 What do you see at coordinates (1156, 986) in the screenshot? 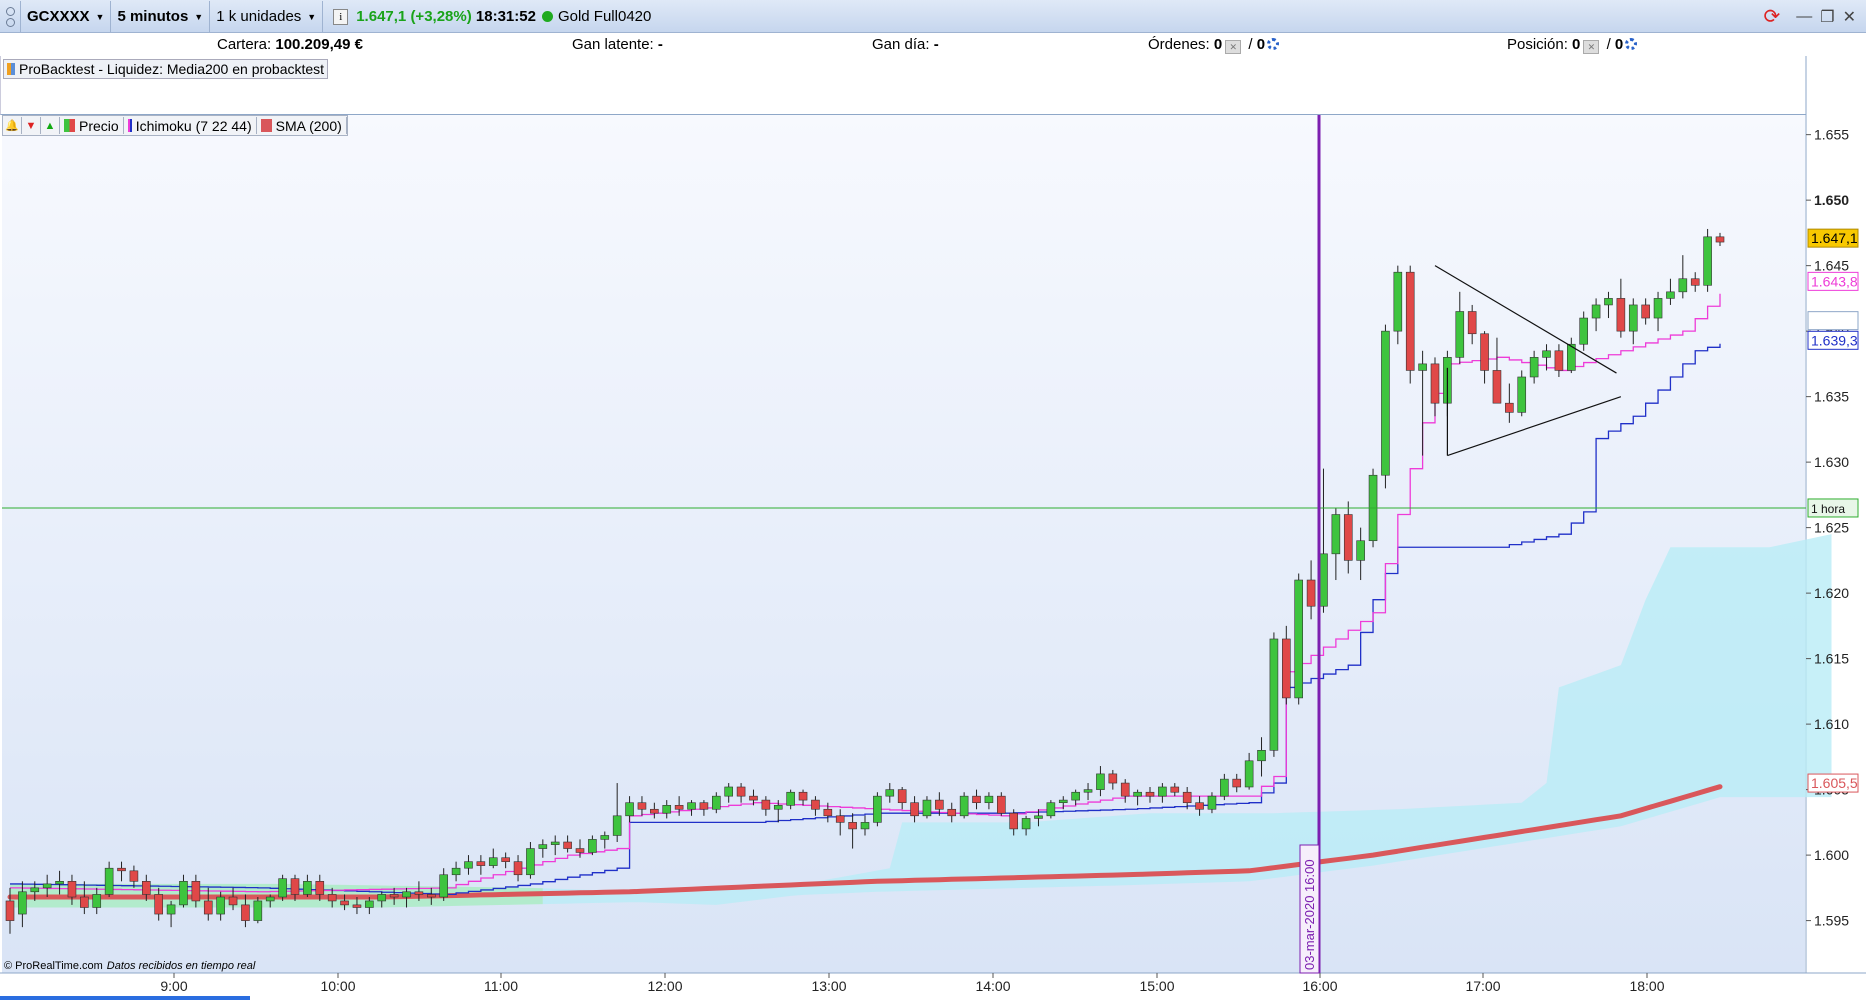
I see `x-tick-label: 15:00` at bounding box center [1156, 986].